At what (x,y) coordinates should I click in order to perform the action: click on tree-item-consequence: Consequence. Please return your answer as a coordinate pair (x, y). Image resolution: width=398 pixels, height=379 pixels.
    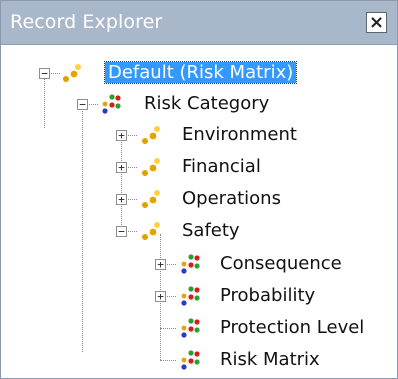
    Looking at the image, I should click on (281, 264).